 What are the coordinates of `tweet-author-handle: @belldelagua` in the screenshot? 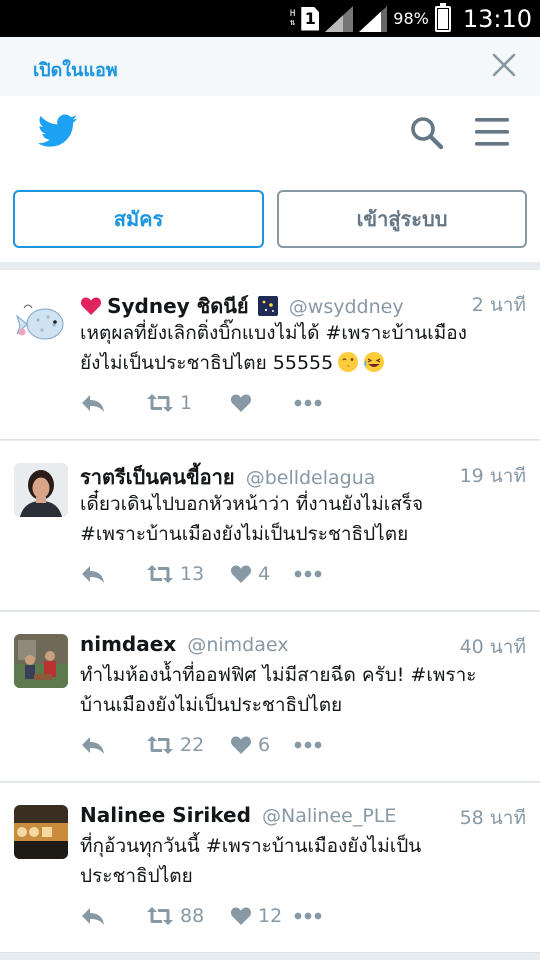 It's located at (311, 478).